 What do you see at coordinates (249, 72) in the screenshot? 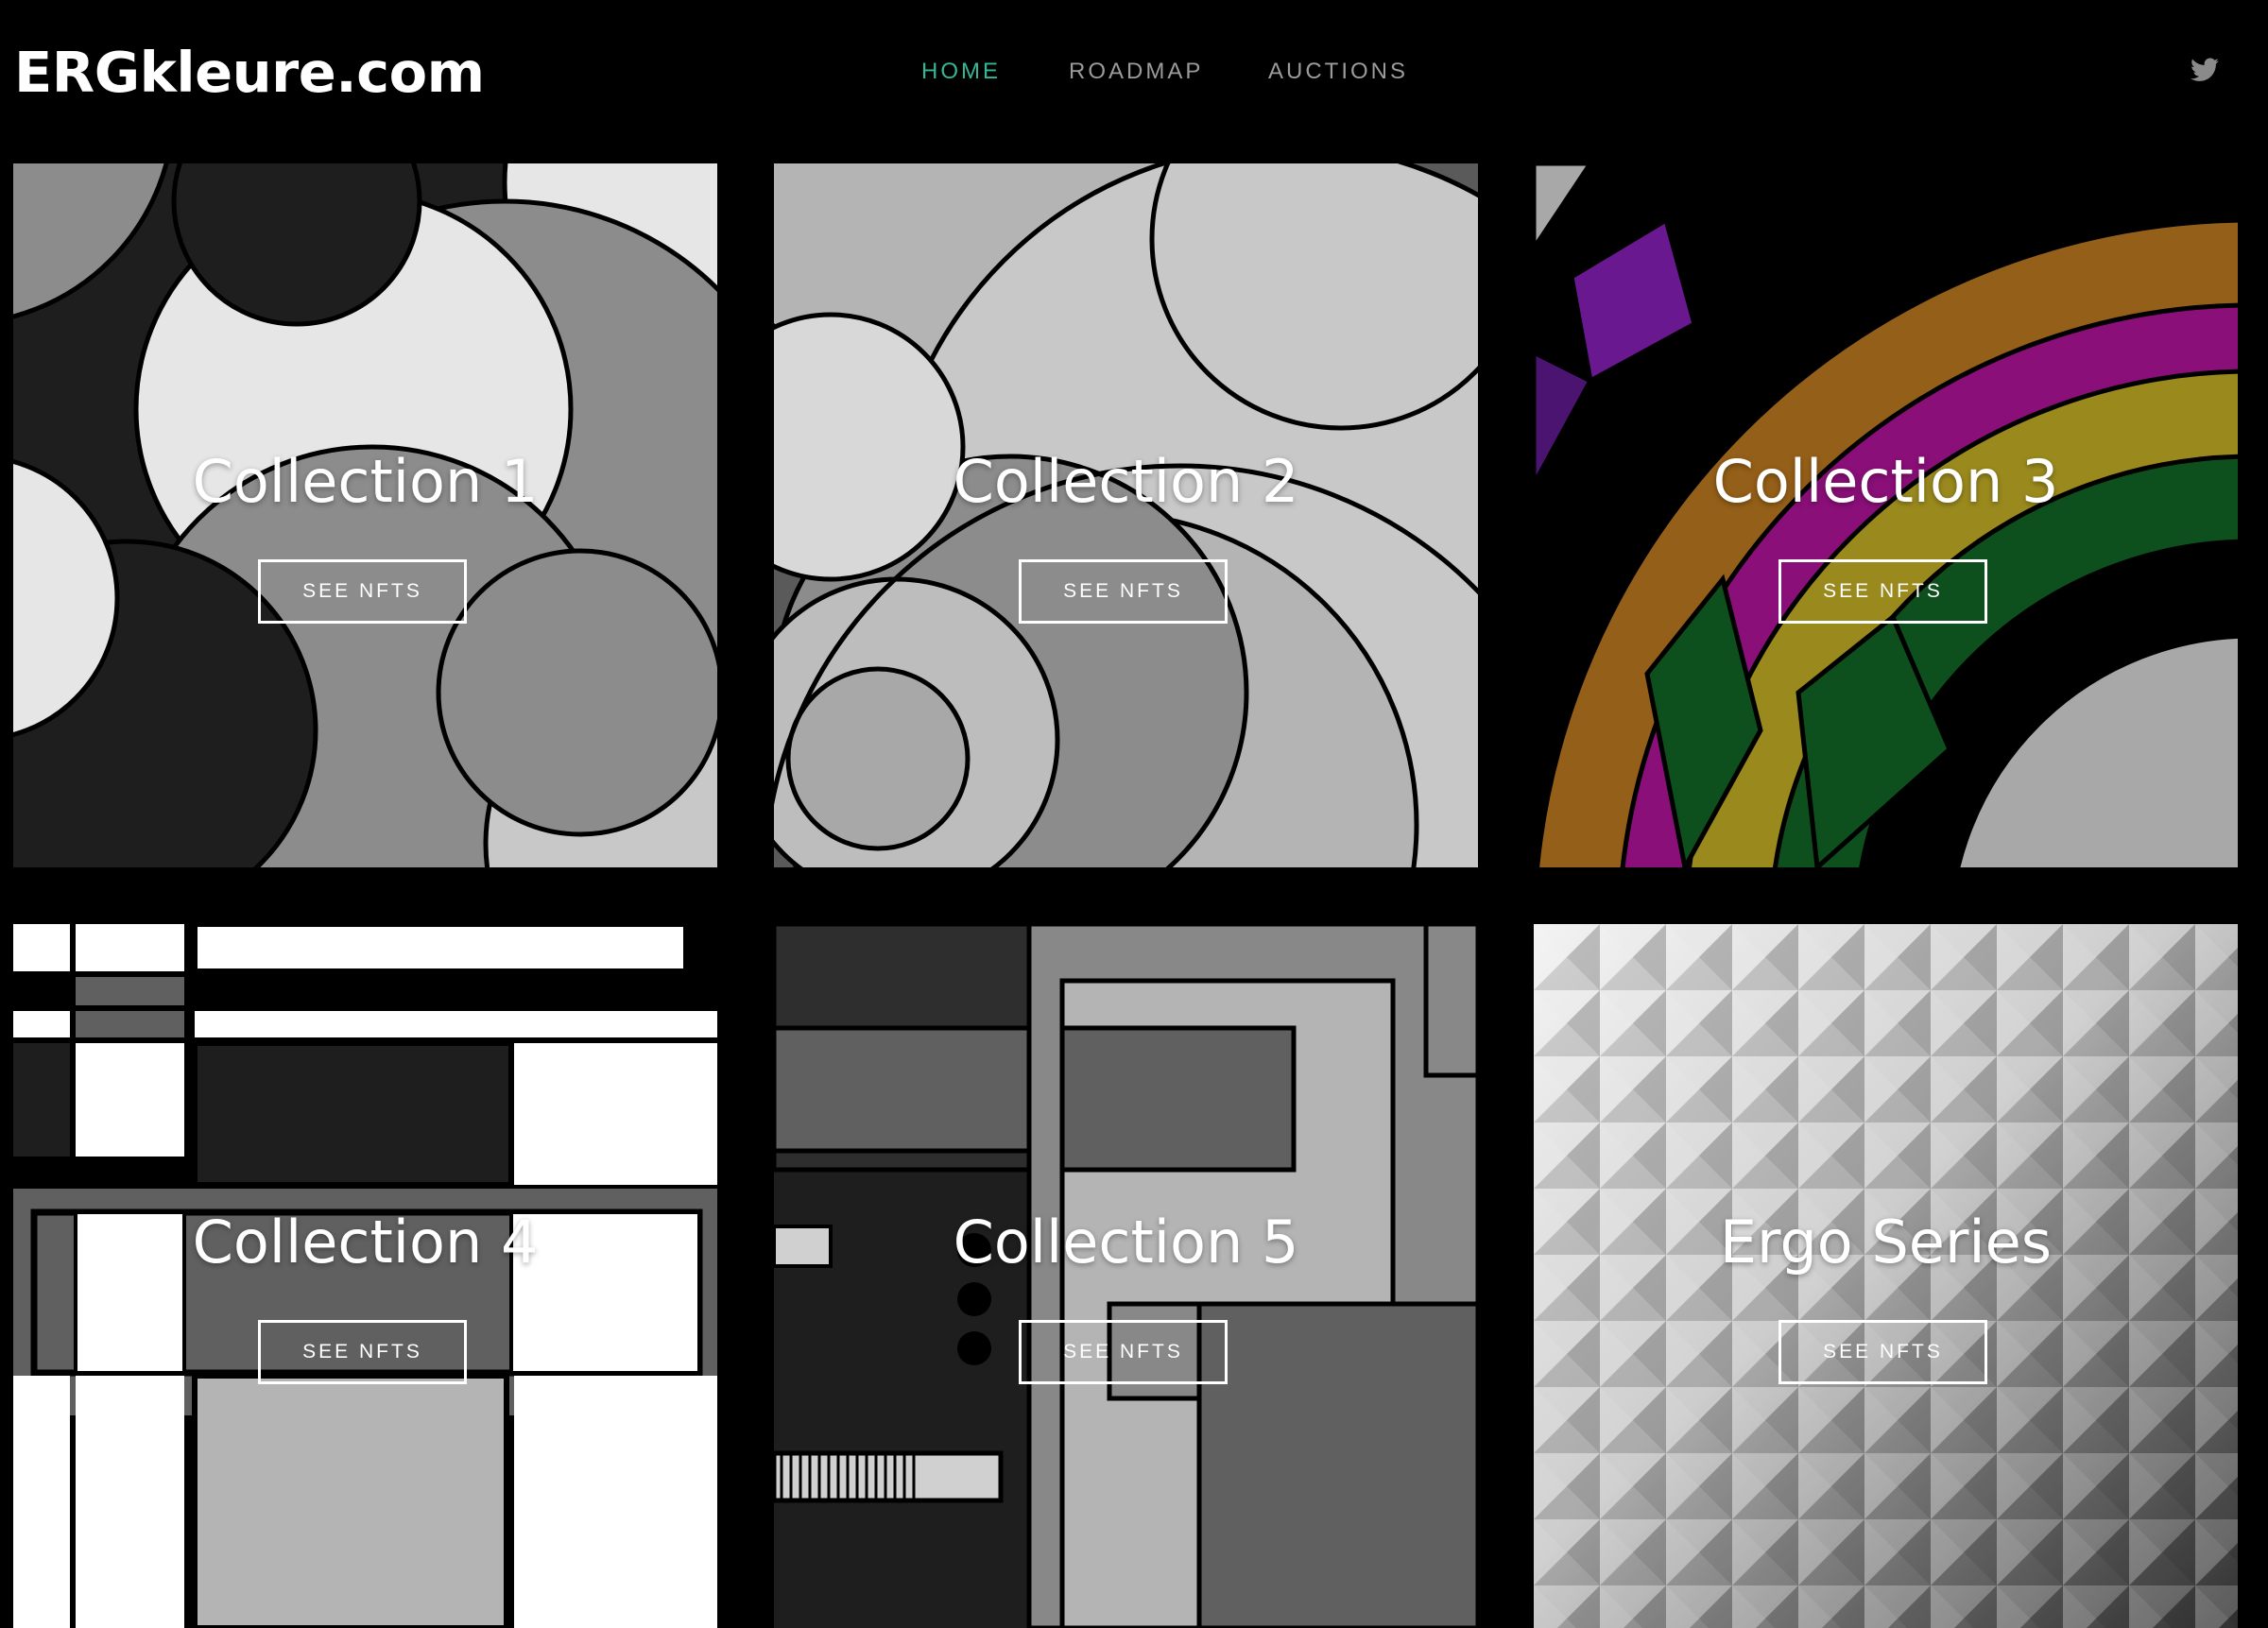
I see `site-logo: ERGkleure.com` at bounding box center [249, 72].